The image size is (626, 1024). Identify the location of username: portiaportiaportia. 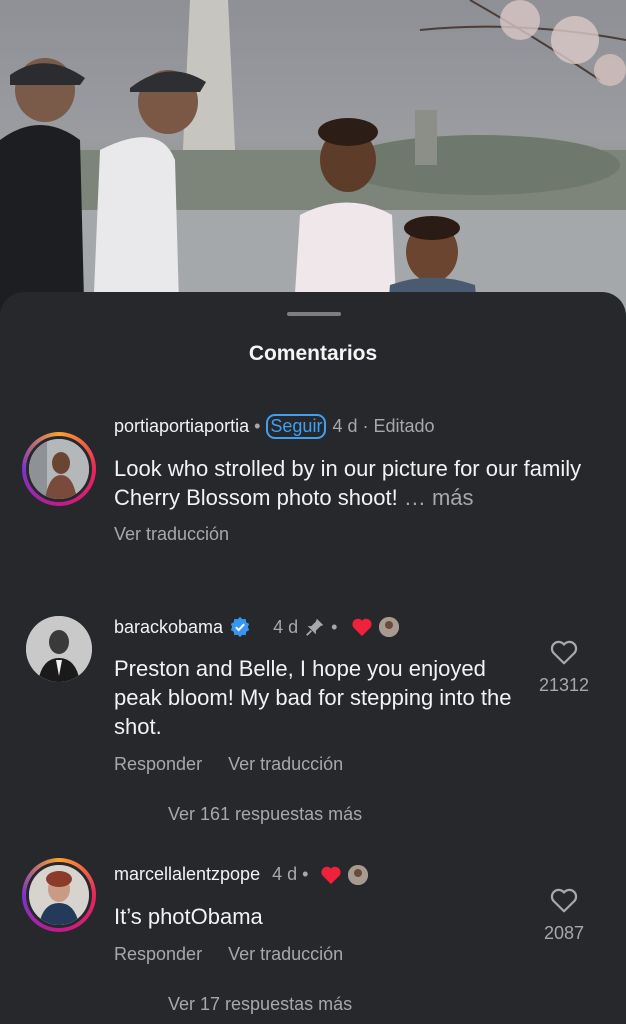
(181, 426).